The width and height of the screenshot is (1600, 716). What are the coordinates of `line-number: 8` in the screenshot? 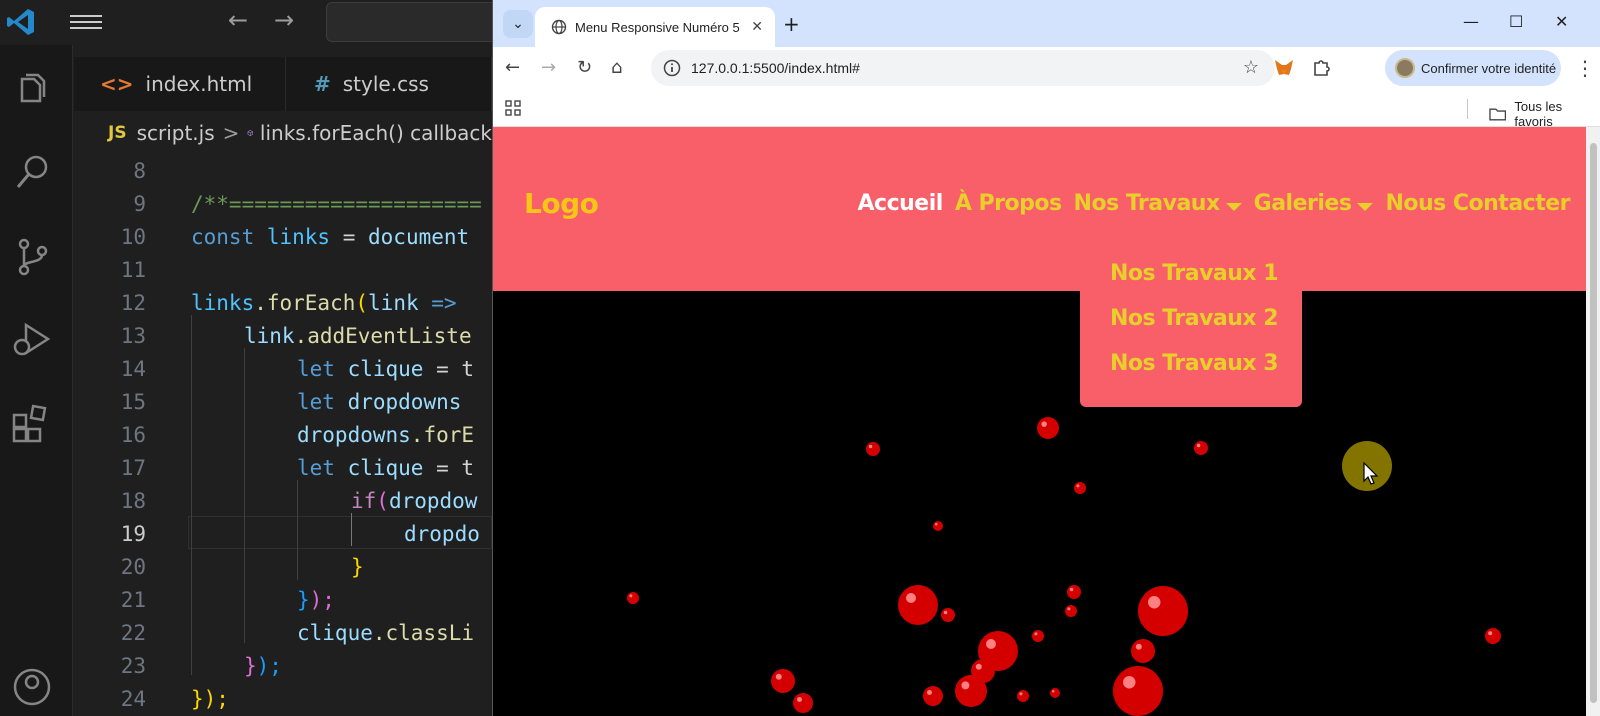 It's located at (139, 171).